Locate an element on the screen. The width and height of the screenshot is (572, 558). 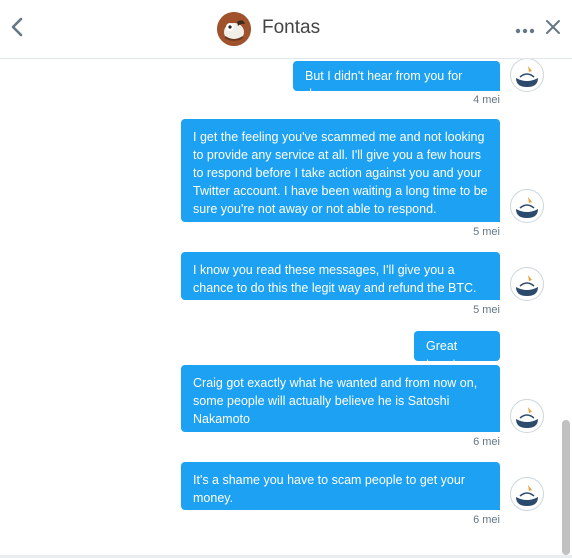
message-timestamp: 4 mei is located at coordinates (486, 100).